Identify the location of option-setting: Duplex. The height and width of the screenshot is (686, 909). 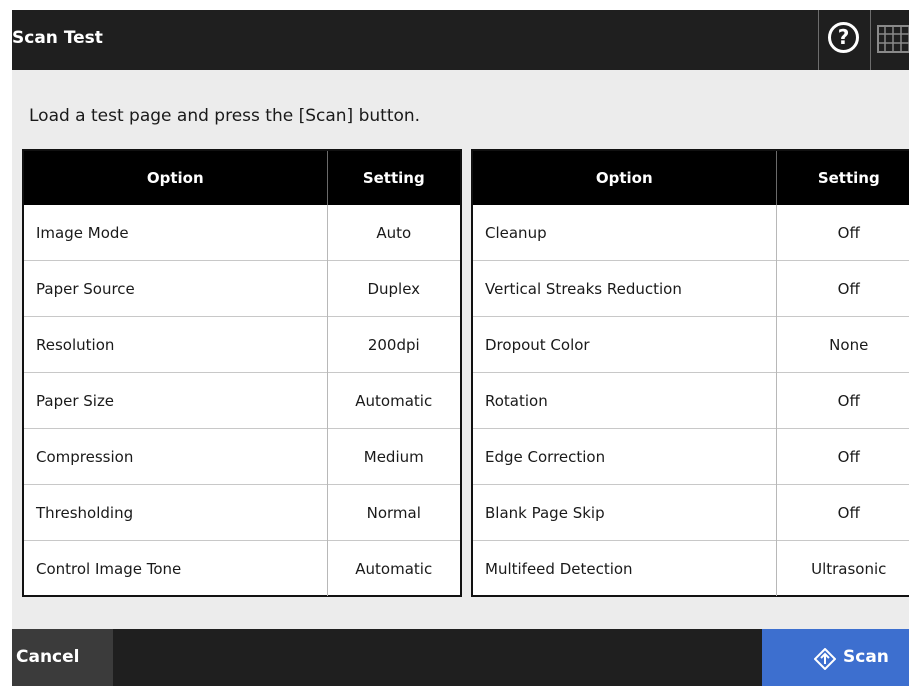
(393, 288).